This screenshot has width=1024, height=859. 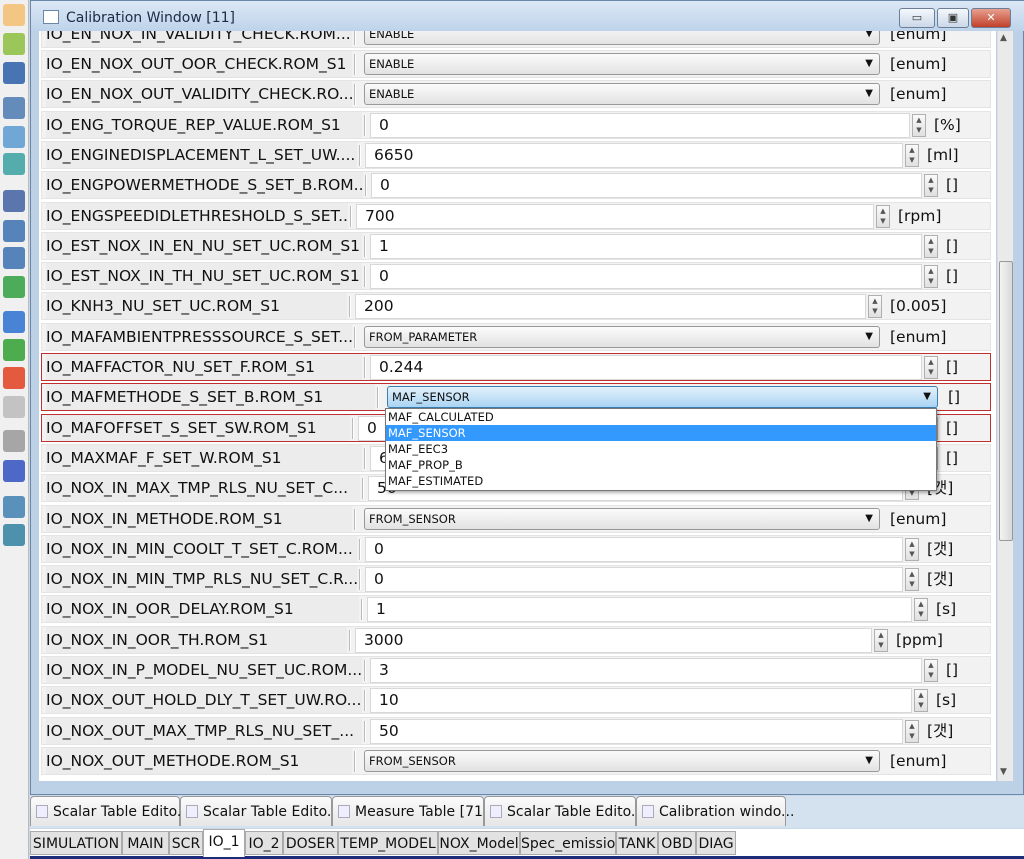 What do you see at coordinates (310, 843) in the screenshot?
I see `sheet-tab-doser: DOSER` at bounding box center [310, 843].